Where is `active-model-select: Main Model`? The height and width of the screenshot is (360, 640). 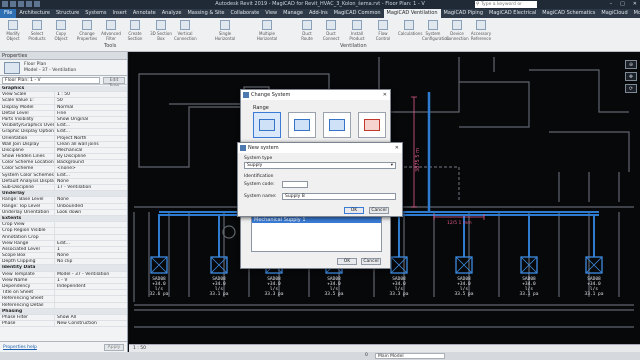 active-model-select: Main Model is located at coordinates (410, 356).